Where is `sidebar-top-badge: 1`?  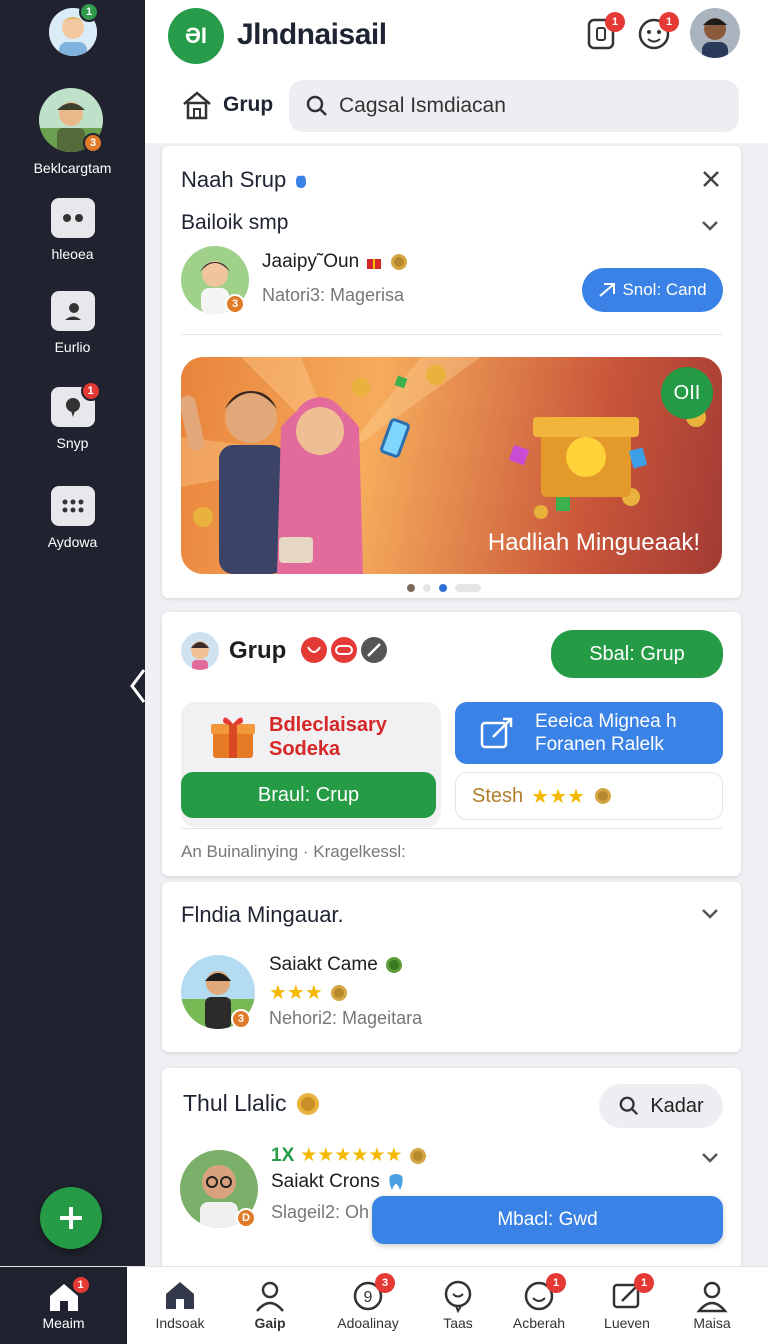
sidebar-top-badge: 1 is located at coordinates (89, 12).